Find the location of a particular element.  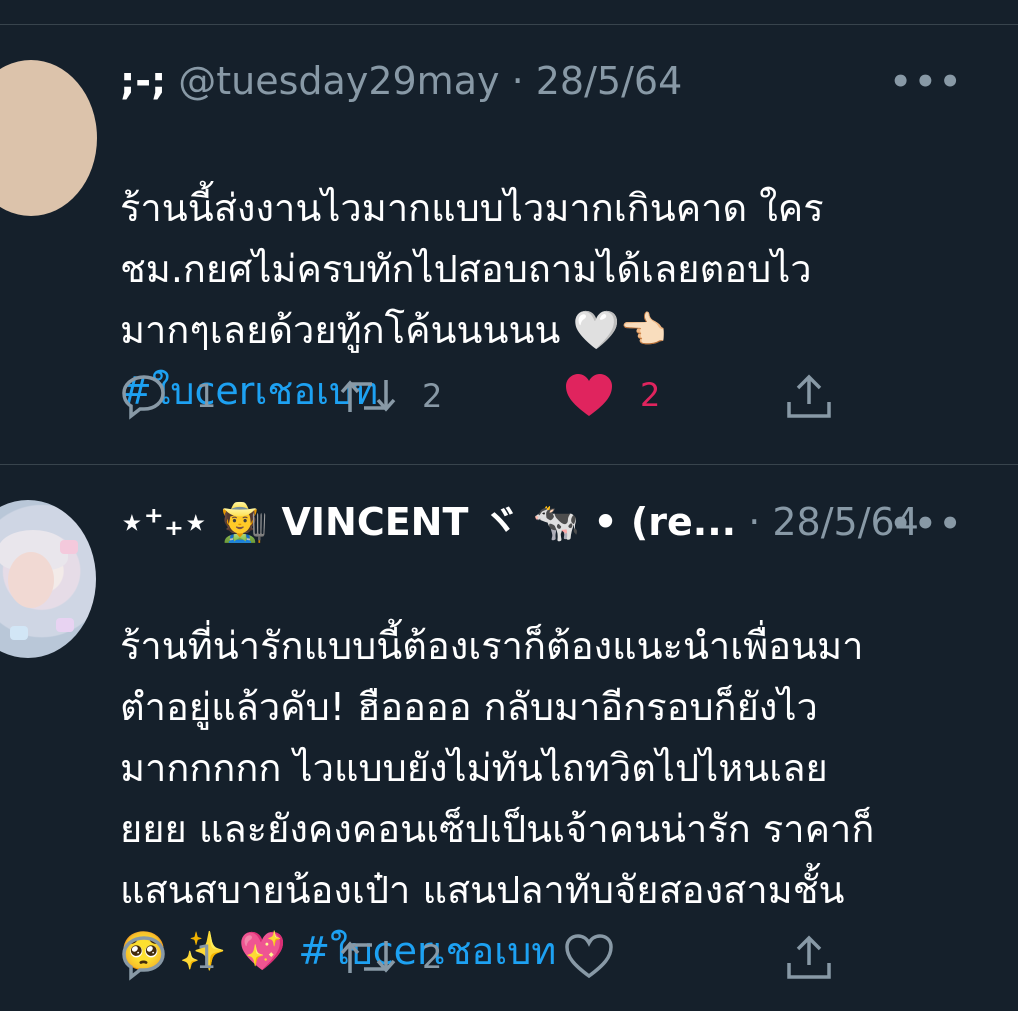

like-button is located at coordinates (602, 956).